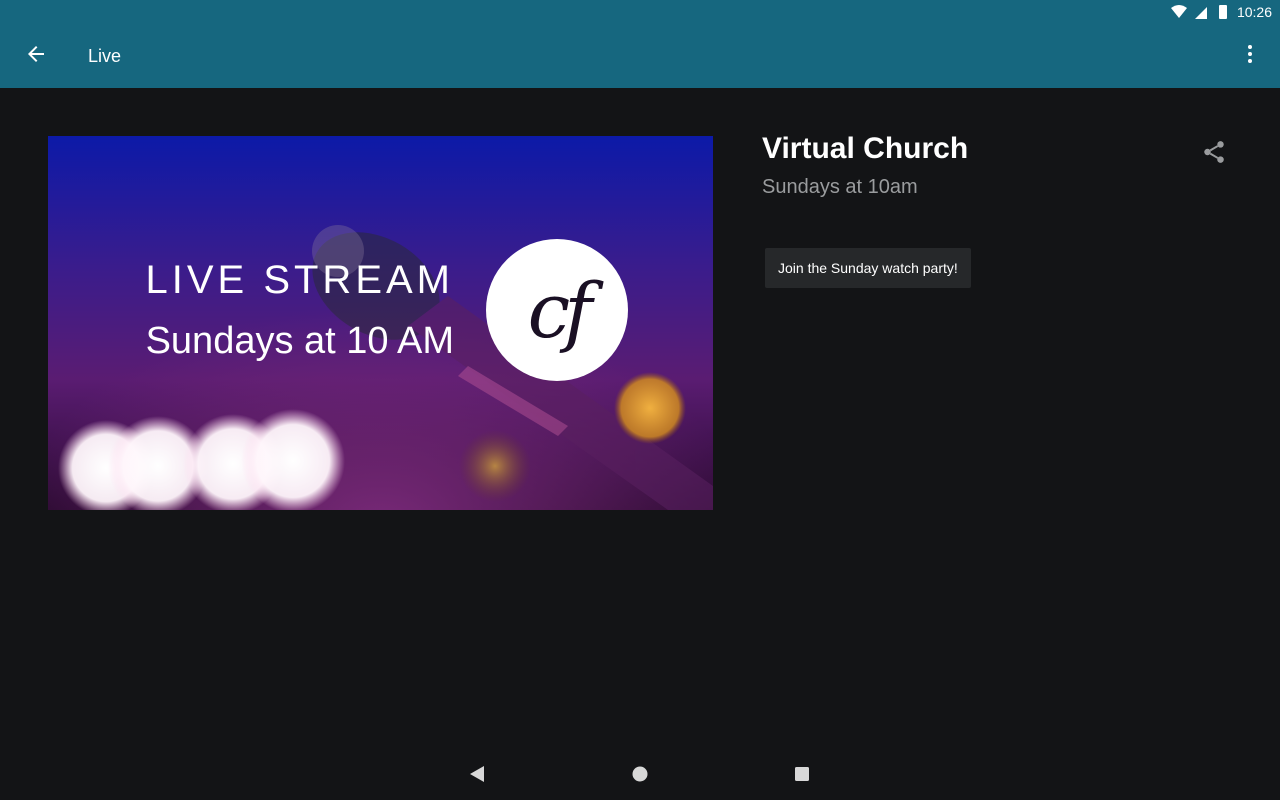  What do you see at coordinates (560, 310) in the screenshot?
I see `logo-text: cf` at bounding box center [560, 310].